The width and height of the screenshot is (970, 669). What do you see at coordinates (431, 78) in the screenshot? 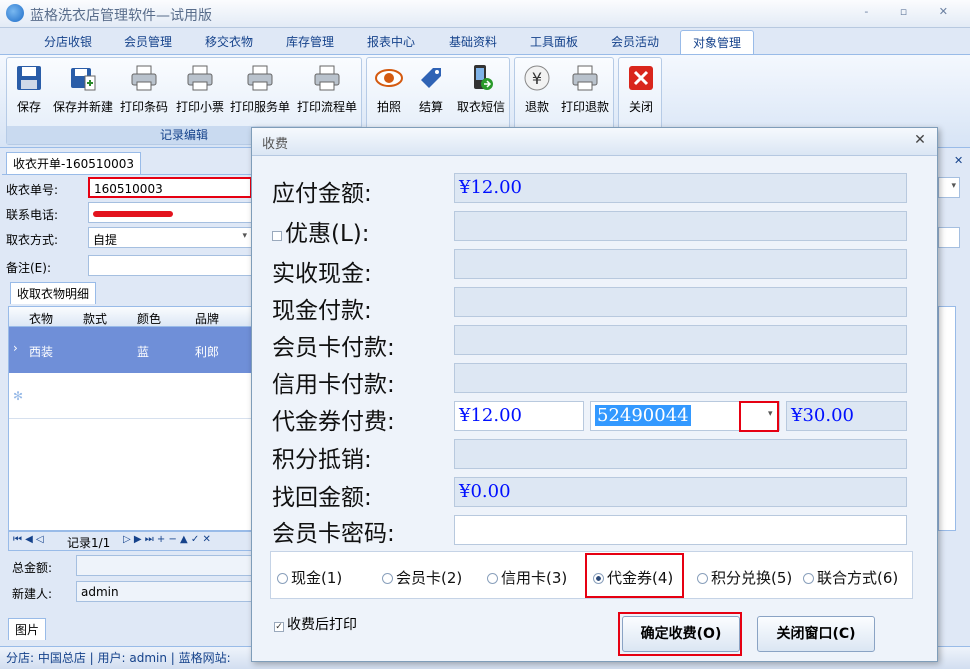
I see `price-tag-icon` at bounding box center [431, 78].